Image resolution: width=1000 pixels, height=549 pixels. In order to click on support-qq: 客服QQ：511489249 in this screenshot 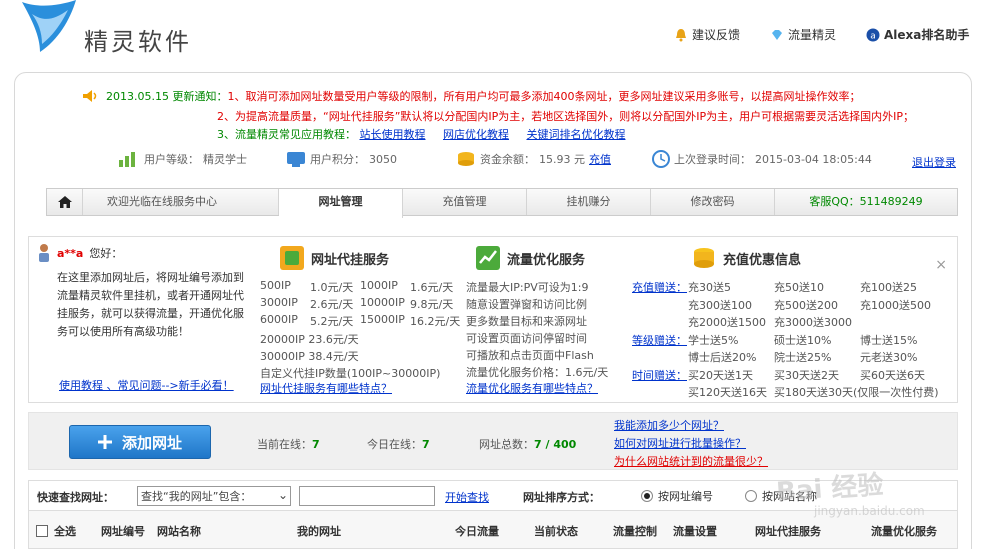, I will do `click(866, 201)`.